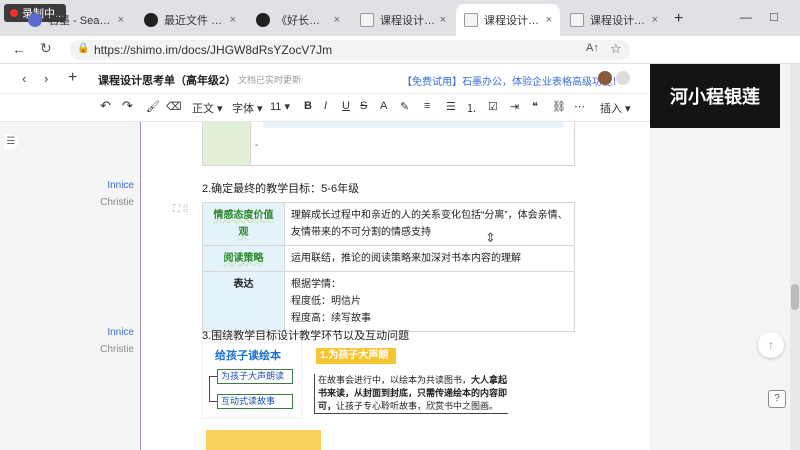 This screenshot has height=450, width=800. What do you see at coordinates (605, 78) in the screenshot?
I see `avatar` at bounding box center [605, 78].